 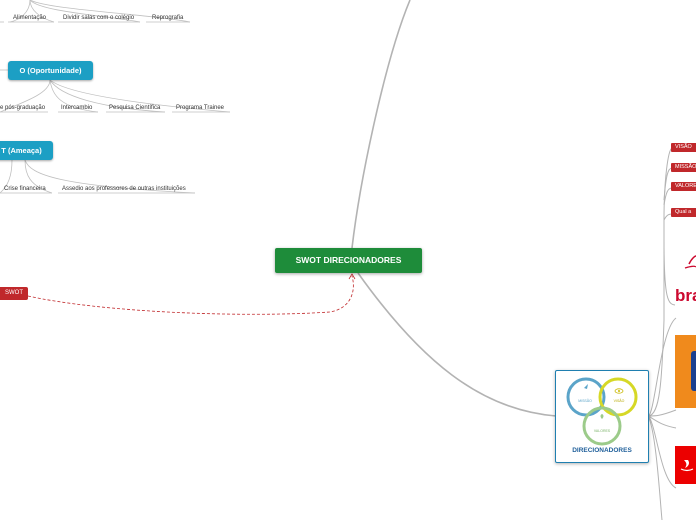 What do you see at coordinates (602, 411) in the screenshot?
I see `venn-diagram-icon` at bounding box center [602, 411].